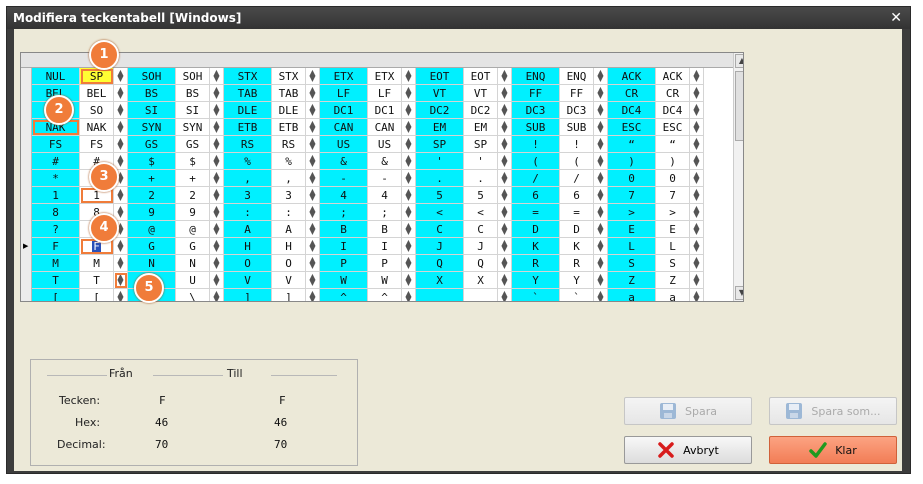 Image resolution: width=923 pixels, height=484 pixels. What do you see at coordinates (481, 195) in the screenshot?
I see `target-char-cell: 5` at bounding box center [481, 195].